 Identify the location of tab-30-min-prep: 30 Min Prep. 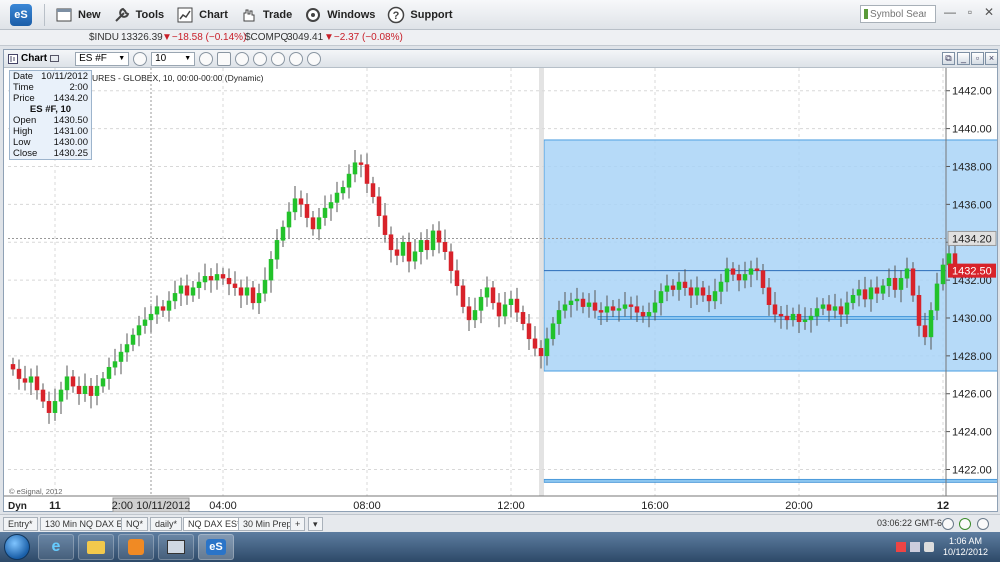
(267, 524).